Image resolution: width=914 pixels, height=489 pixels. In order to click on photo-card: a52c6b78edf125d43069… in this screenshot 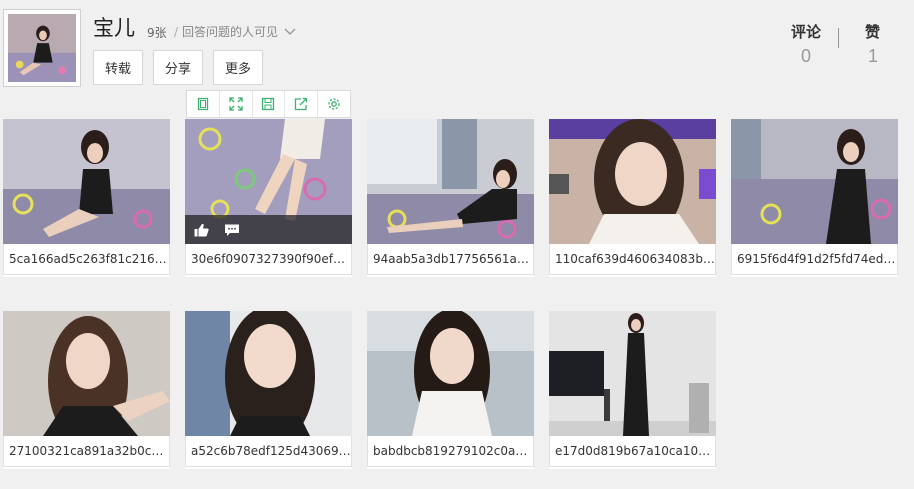, I will do `click(268, 390)`.